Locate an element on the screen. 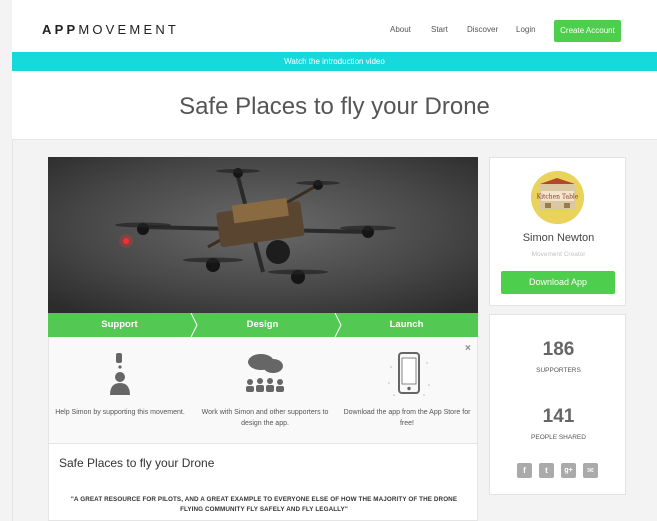  smartphone-icon is located at coordinates (409, 374).